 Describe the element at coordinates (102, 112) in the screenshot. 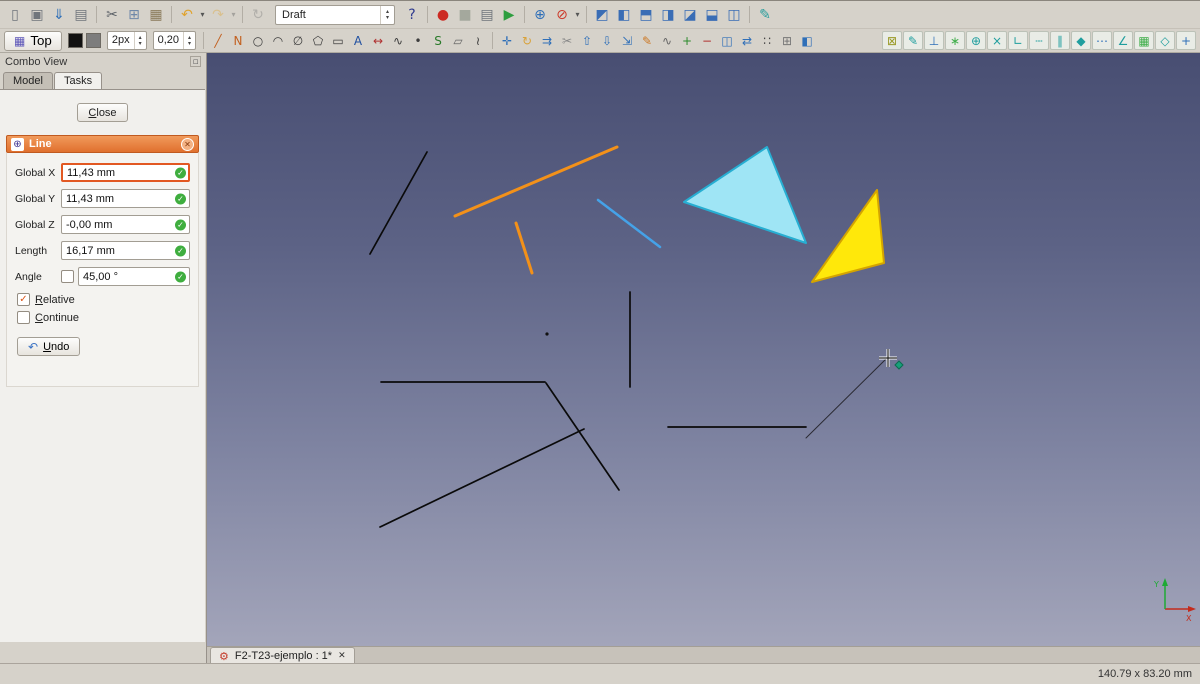

I see `close-task-button: Close` at that location.